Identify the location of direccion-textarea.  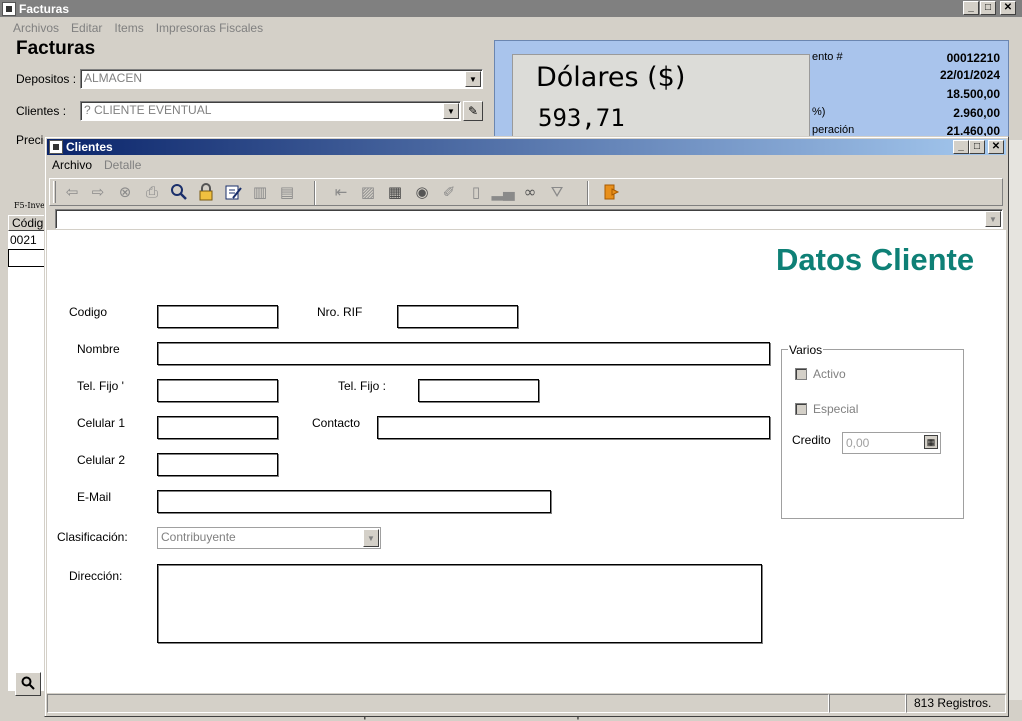
(459, 603).